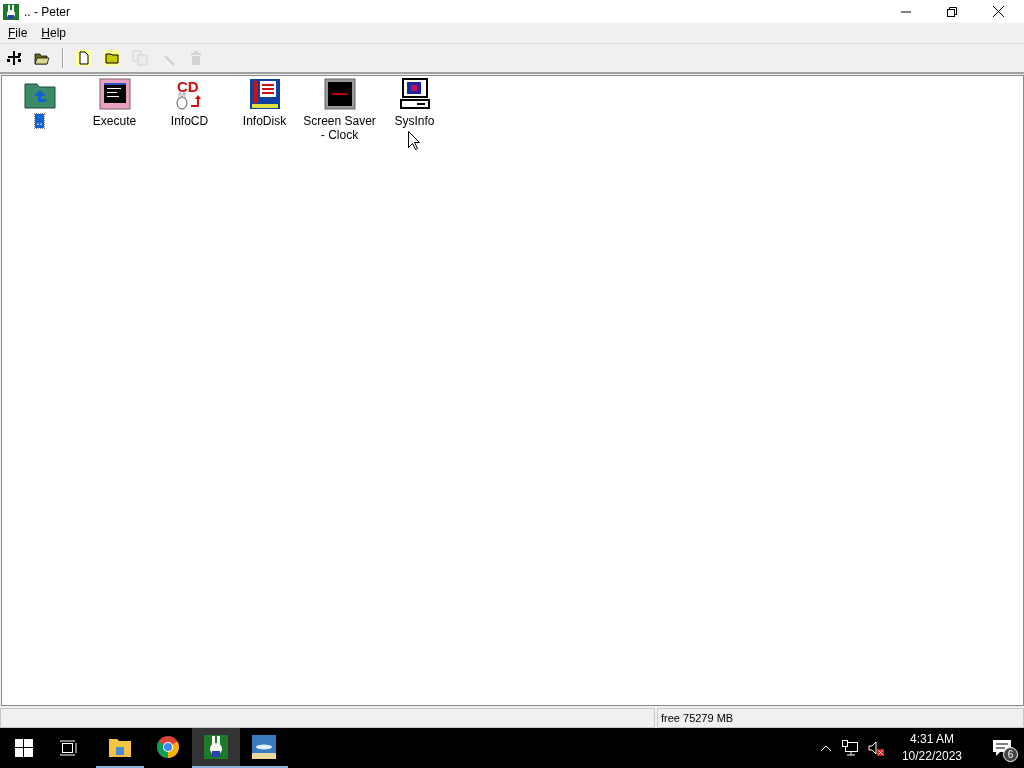 The image size is (1024, 768). What do you see at coordinates (114, 121) in the screenshot?
I see `file-label: Execute` at bounding box center [114, 121].